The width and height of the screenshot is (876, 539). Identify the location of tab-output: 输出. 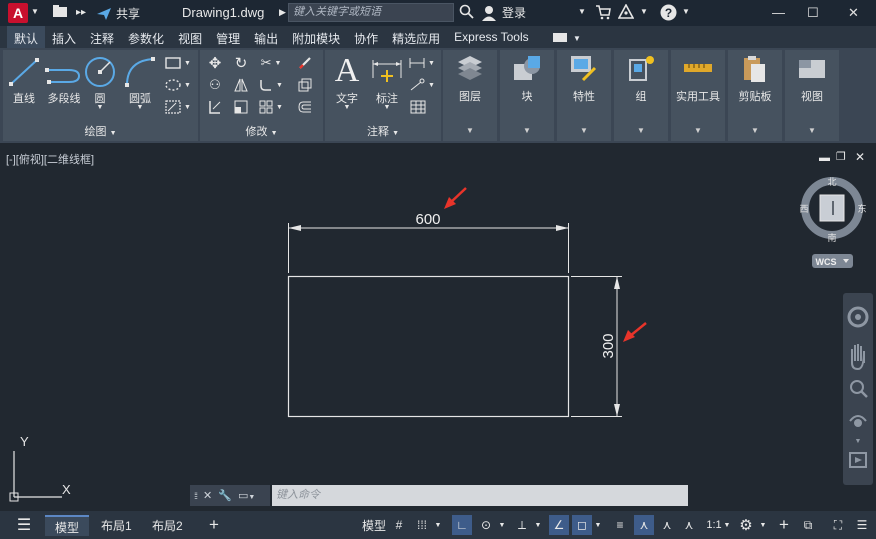
(266, 37).